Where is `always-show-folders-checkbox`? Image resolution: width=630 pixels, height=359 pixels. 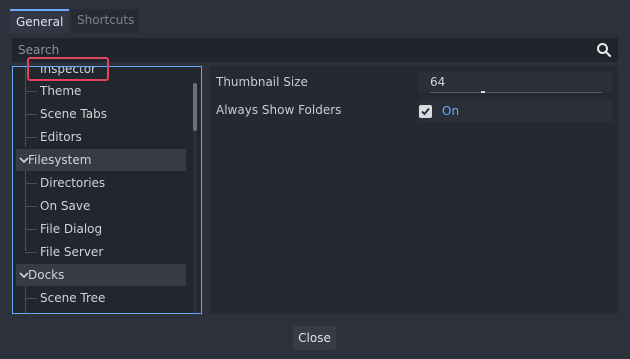 always-show-folders-checkbox is located at coordinates (425, 111).